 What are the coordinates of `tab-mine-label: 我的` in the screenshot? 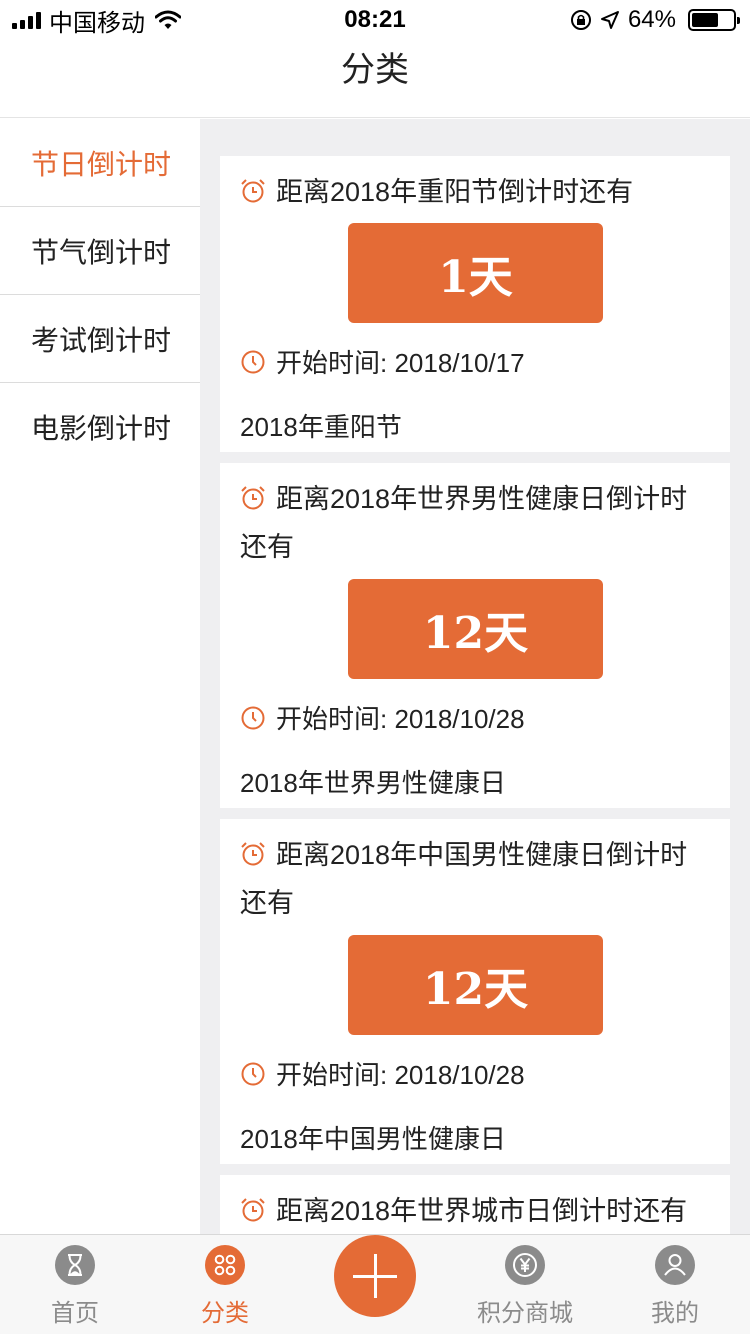 It's located at (675, 1313).